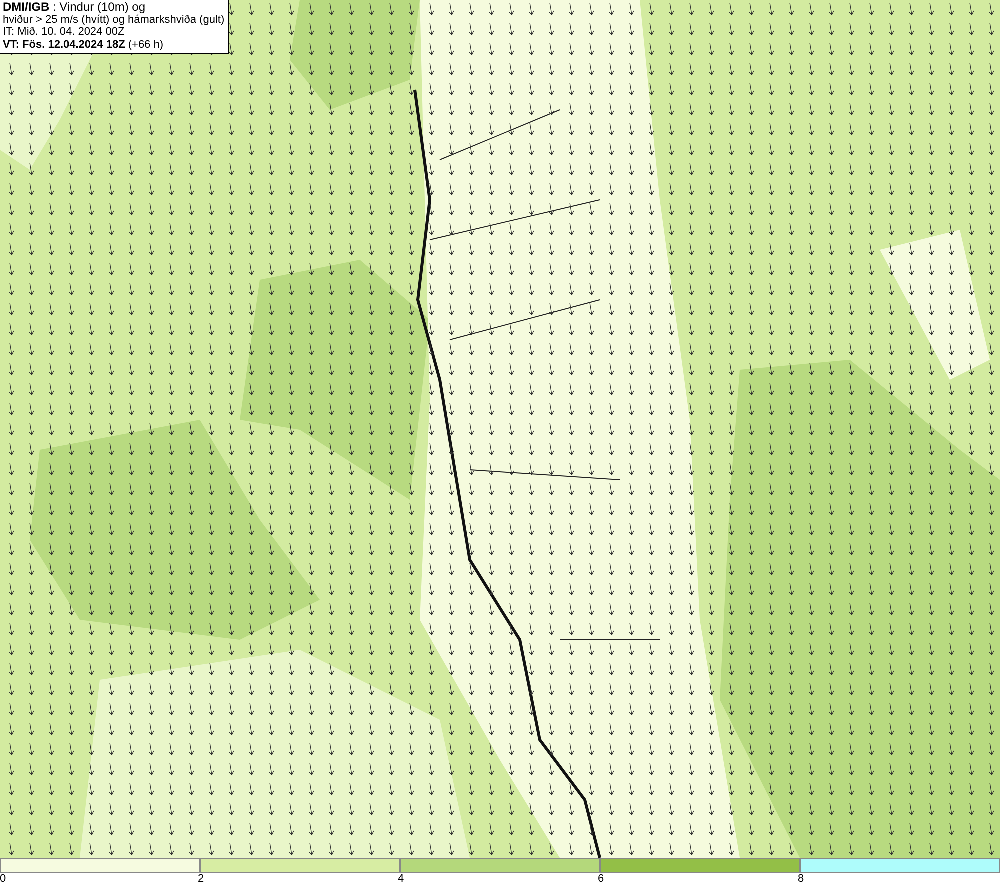 This screenshot has width=1000, height=887. Describe the element at coordinates (84, 44) in the screenshot. I see `caption-line: VT: Fös. 12.04.2024 18Z (+66 h)` at that location.